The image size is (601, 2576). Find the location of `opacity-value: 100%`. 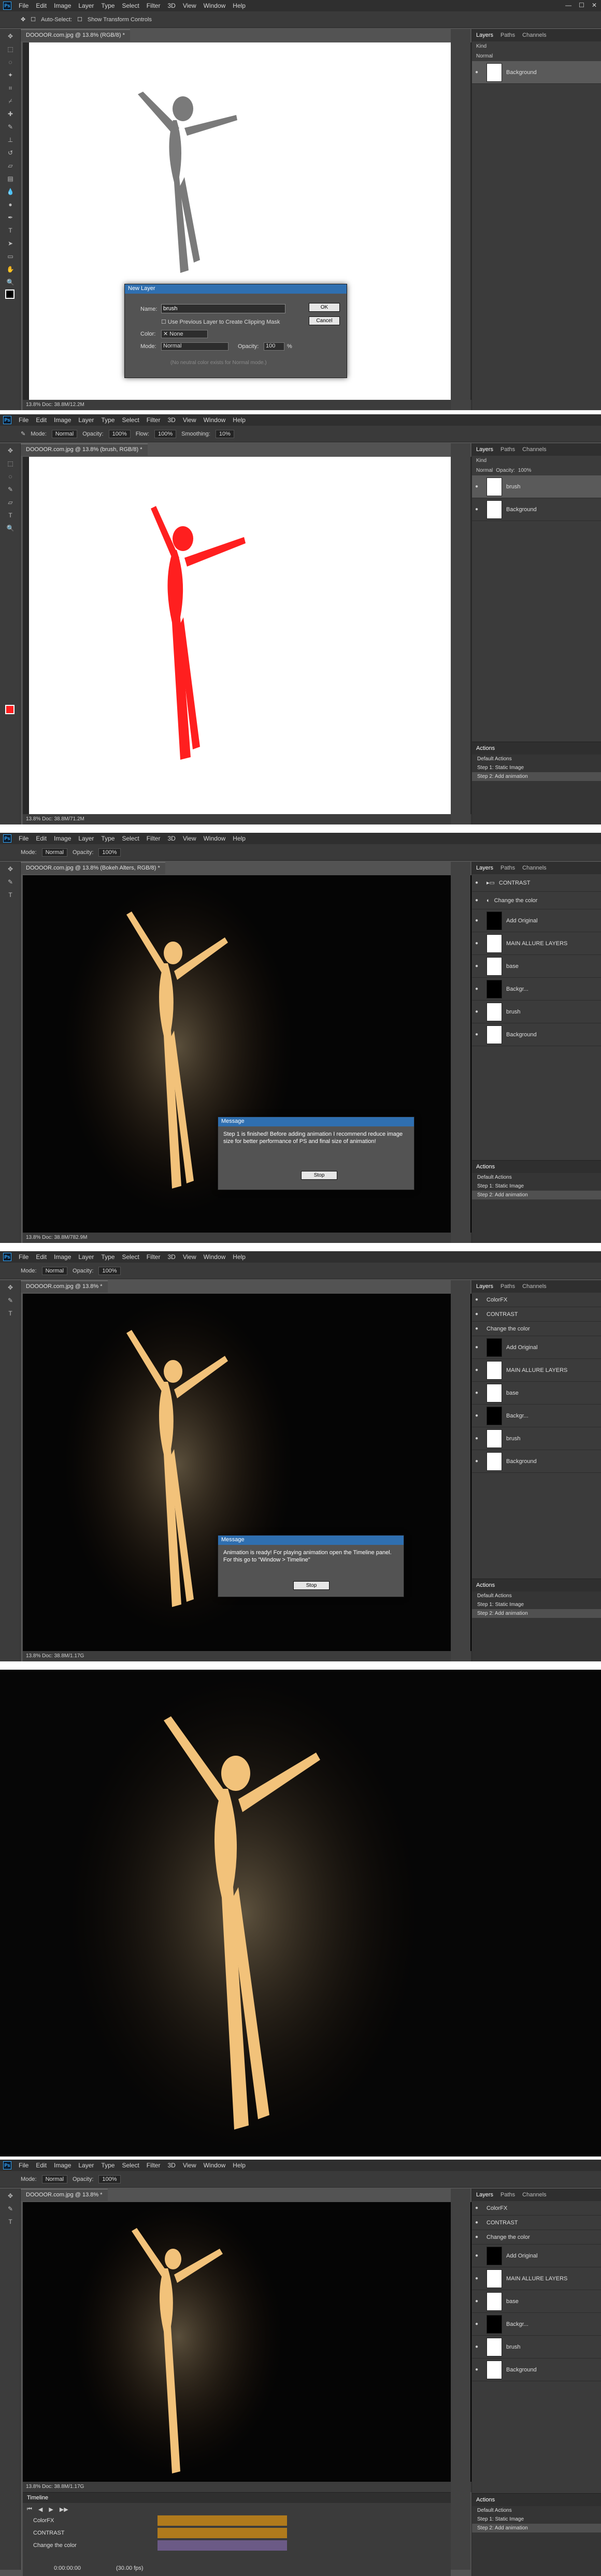

opacity-value: 100% is located at coordinates (525, 470).